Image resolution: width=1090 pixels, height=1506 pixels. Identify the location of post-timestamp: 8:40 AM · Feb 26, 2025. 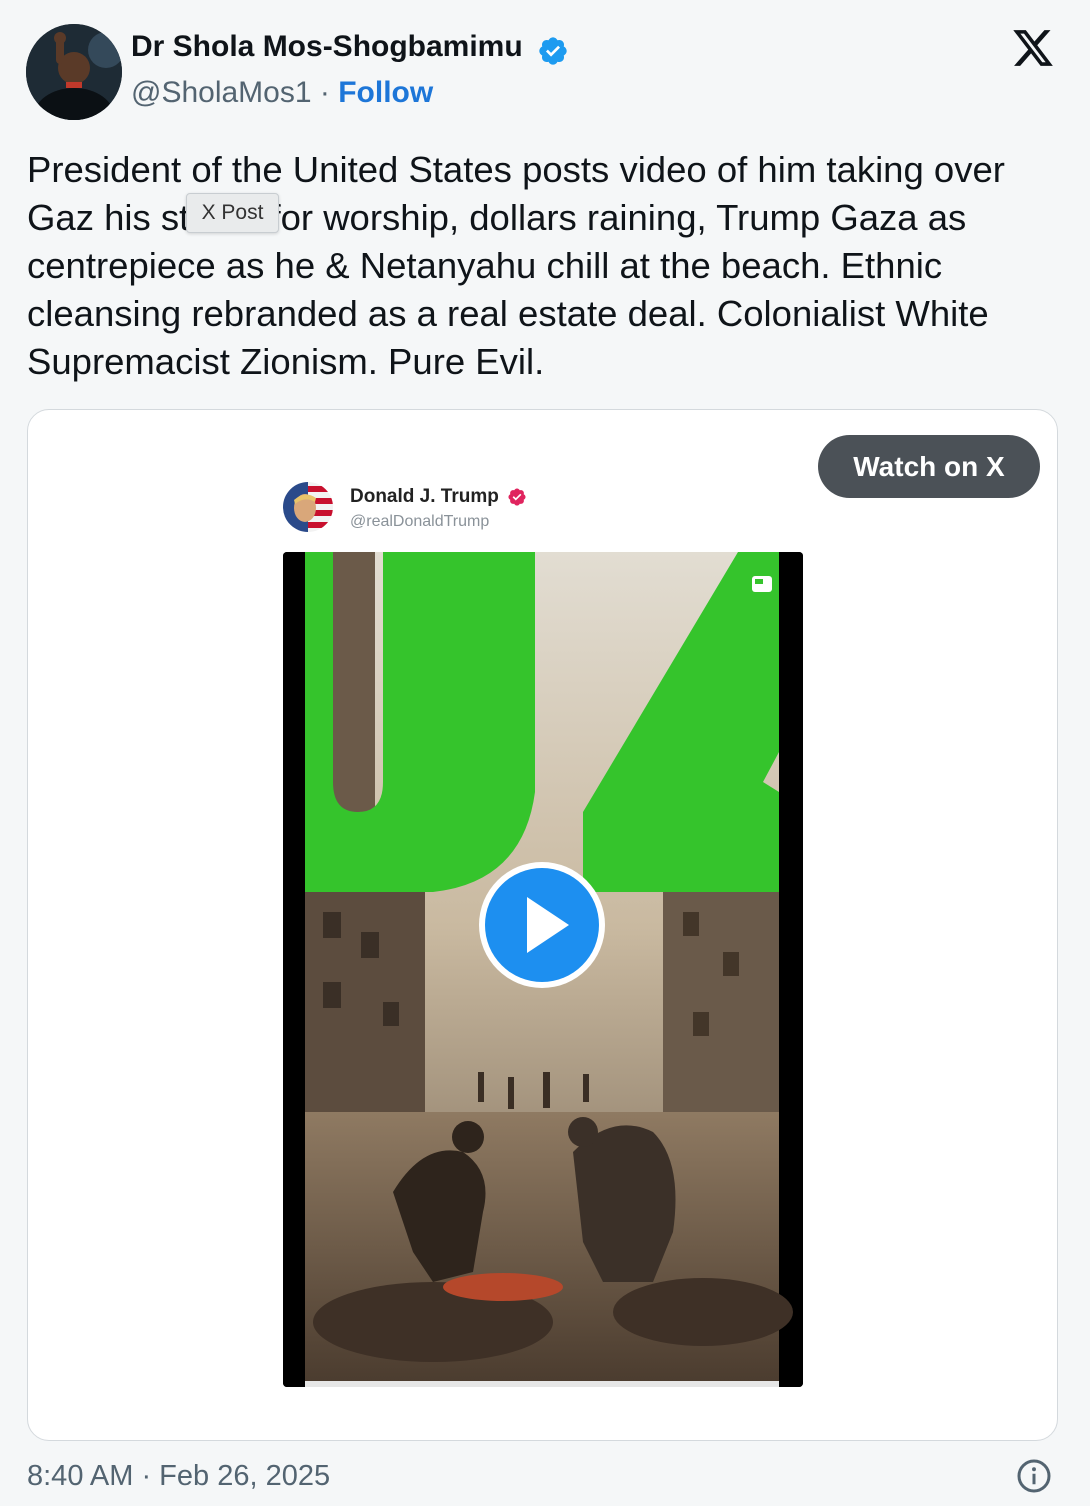
(178, 1476).